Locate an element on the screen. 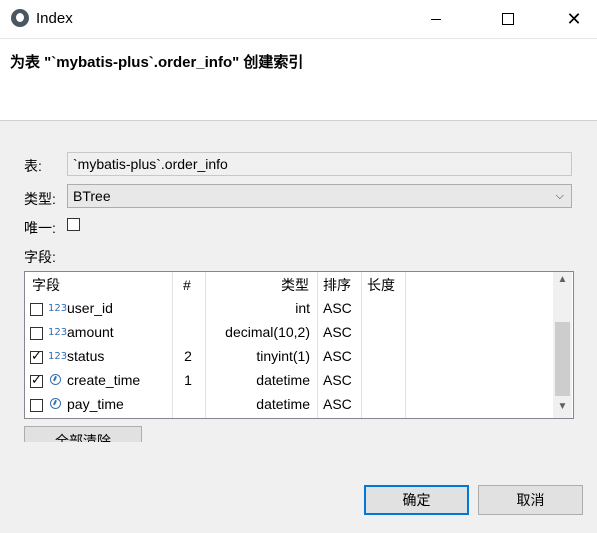 This screenshot has height=533, width=597. cancel-button: 取消 is located at coordinates (530, 500).